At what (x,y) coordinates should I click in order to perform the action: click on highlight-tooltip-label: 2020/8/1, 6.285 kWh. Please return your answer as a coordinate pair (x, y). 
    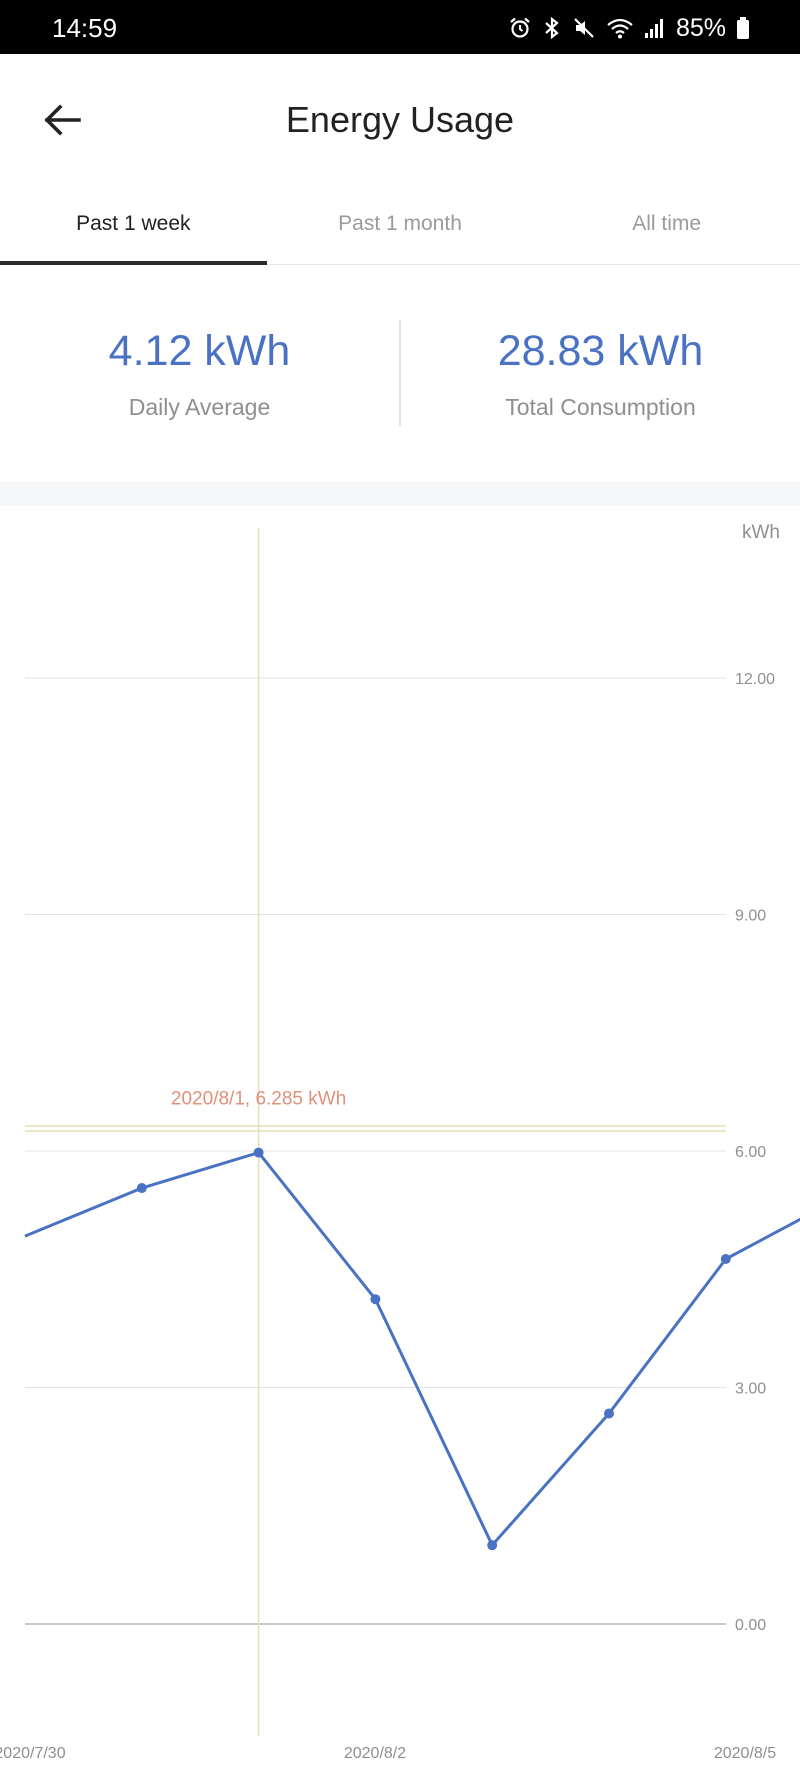
    Looking at the image, I should click on (258, 1099).